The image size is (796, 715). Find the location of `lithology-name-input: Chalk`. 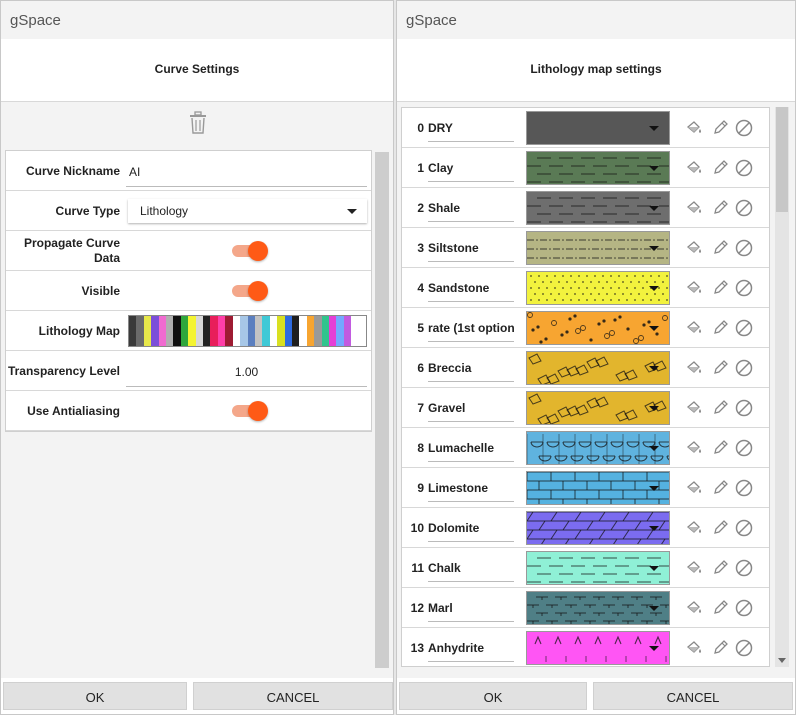

lithology-name-input: Chalk is located at coordinates (471, 568).